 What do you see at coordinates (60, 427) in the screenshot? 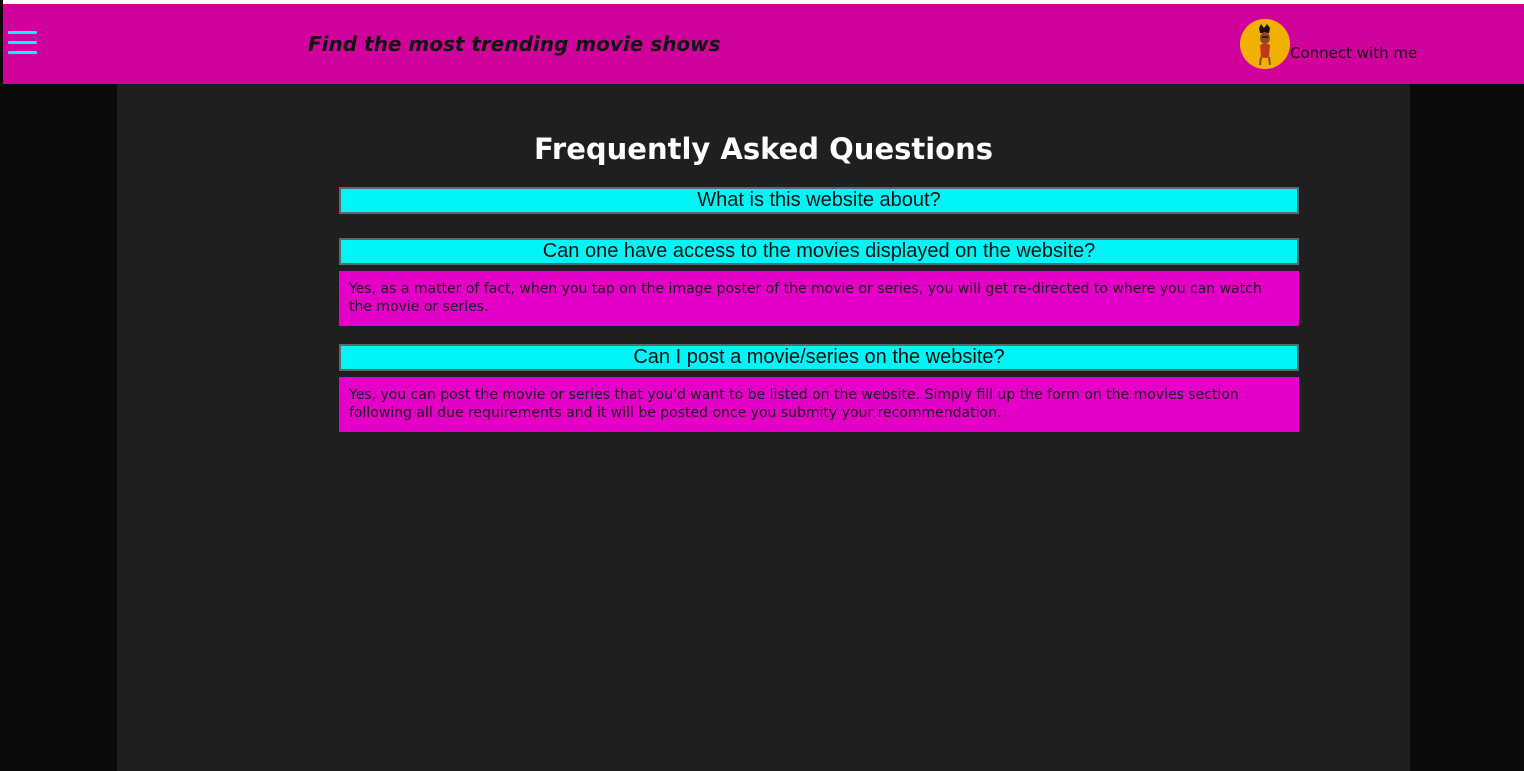
I see `left-sidebar-panel` at bounding box center [60, 427].